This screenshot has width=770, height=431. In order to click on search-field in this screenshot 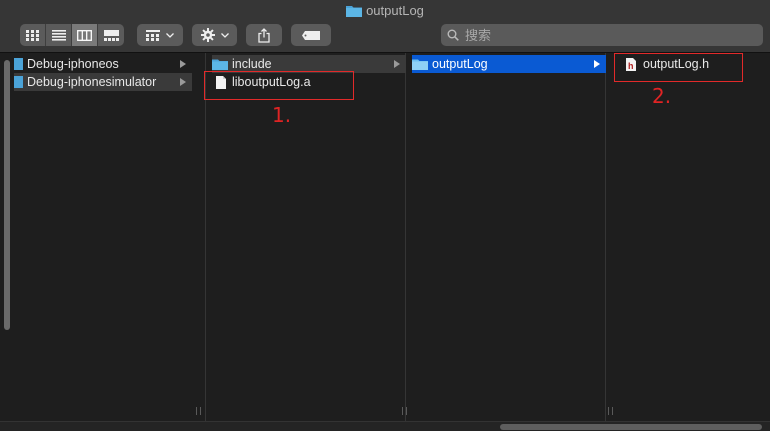, I will do `click(602, 35)`.